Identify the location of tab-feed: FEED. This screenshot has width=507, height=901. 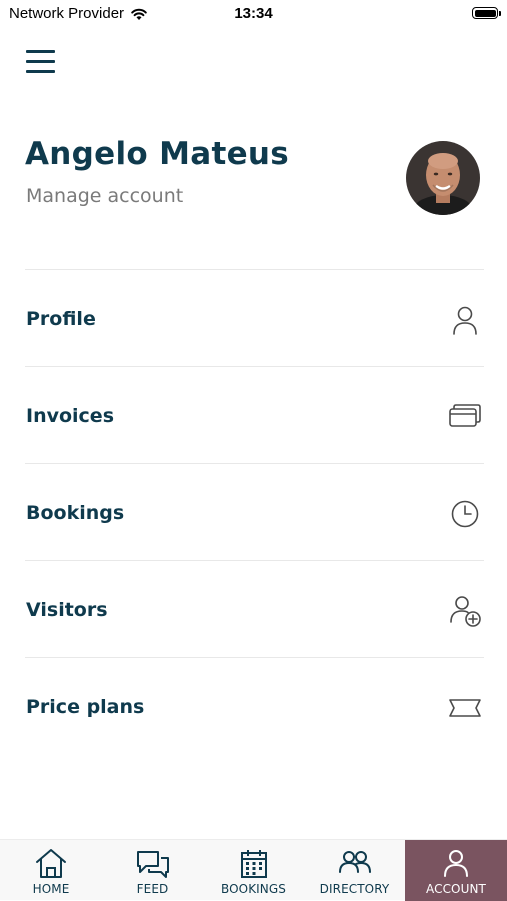
(152, 870).